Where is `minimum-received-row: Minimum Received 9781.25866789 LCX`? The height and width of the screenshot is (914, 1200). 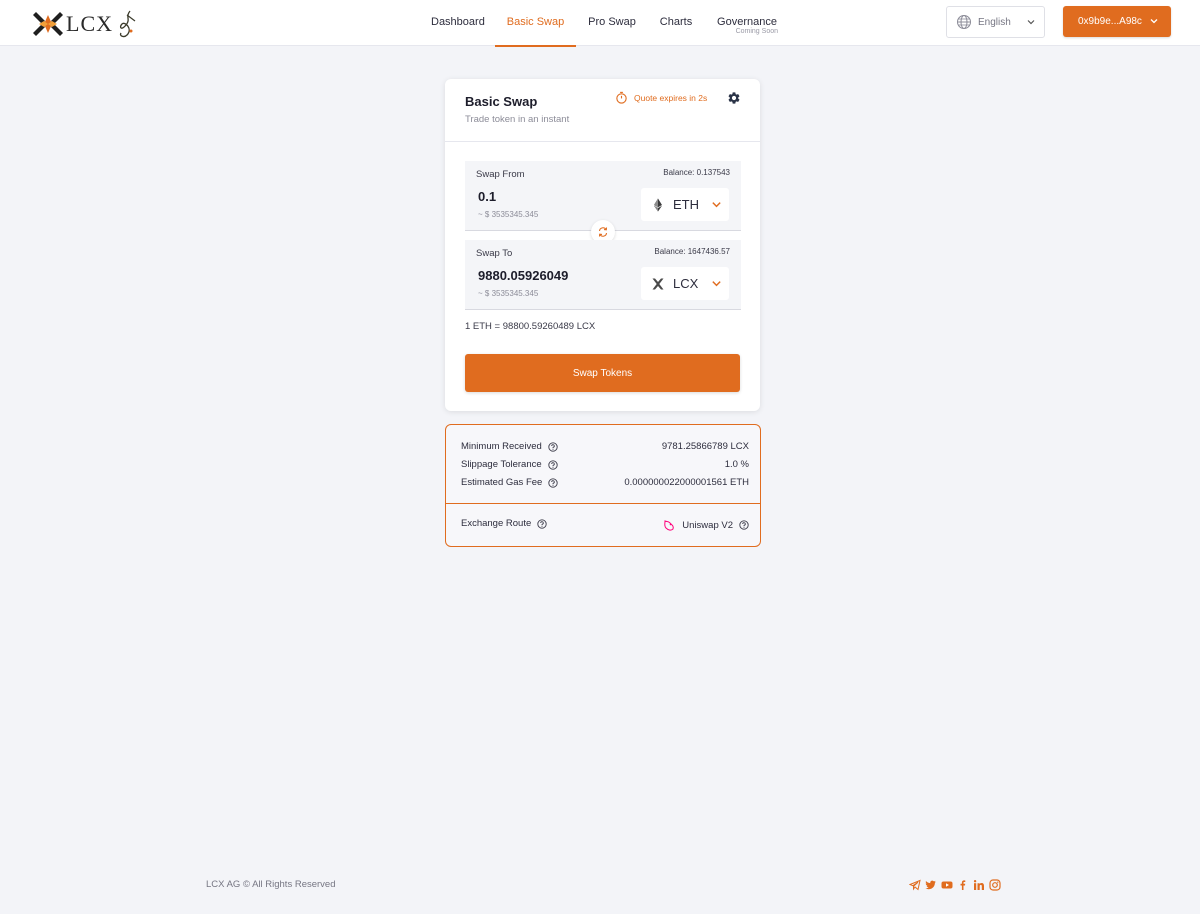
minimum-received-row: Minimum Received 9781.25866789 LCX is located at coordinates (605, 448).